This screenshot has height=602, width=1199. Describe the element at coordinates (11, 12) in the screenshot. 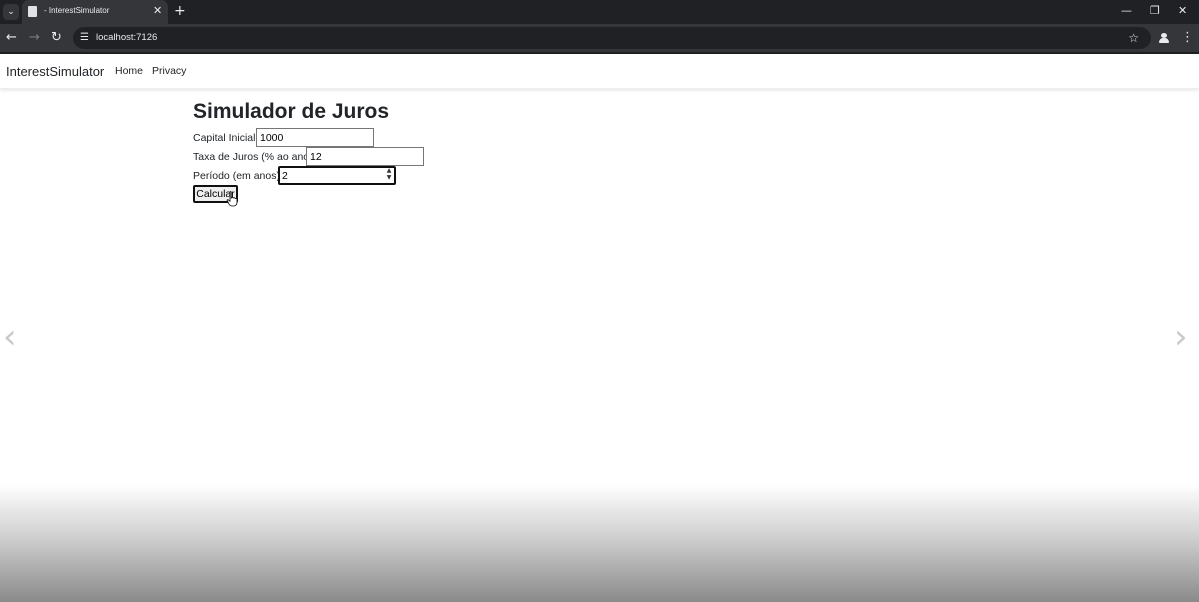

I see `tab-search-button: ⌄` at that location.